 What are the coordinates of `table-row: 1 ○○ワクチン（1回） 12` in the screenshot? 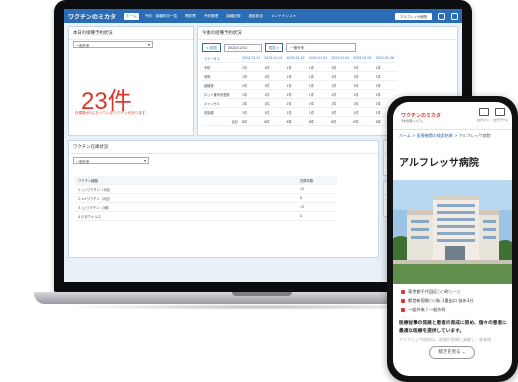 It's located at (206, 189).